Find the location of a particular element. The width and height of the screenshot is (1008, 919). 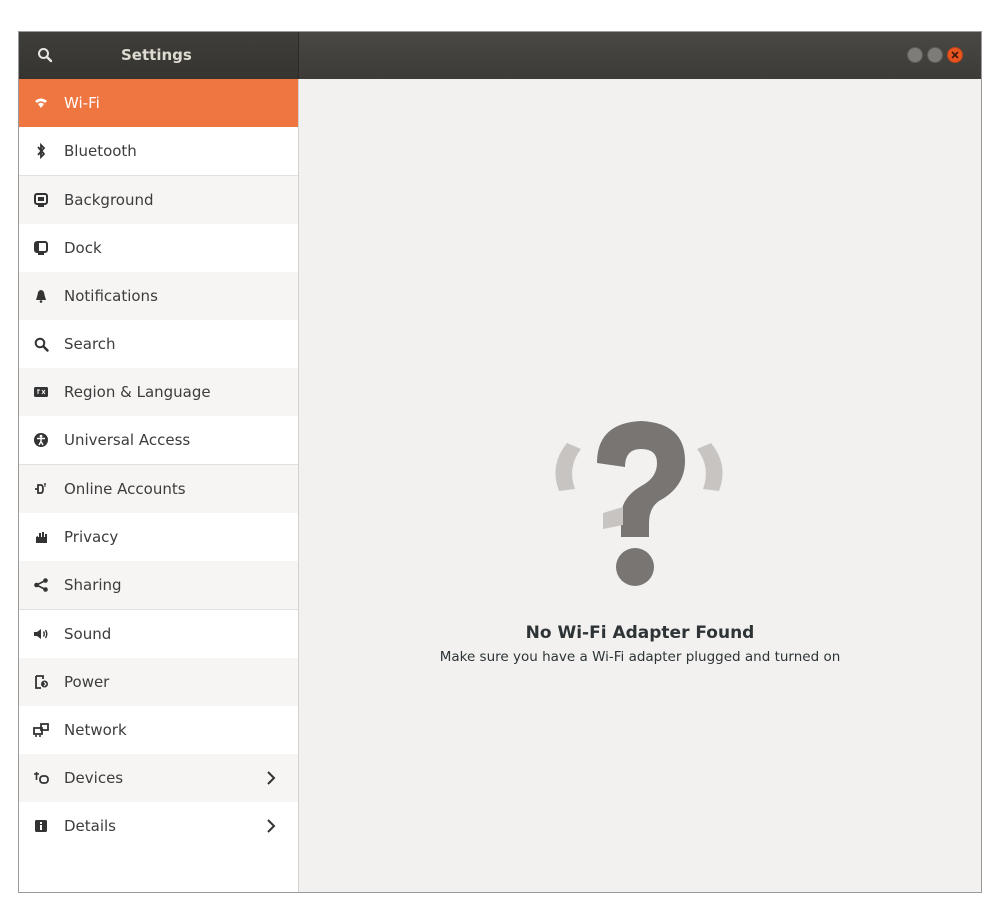

share-icon is located at coordinates (41, 585).